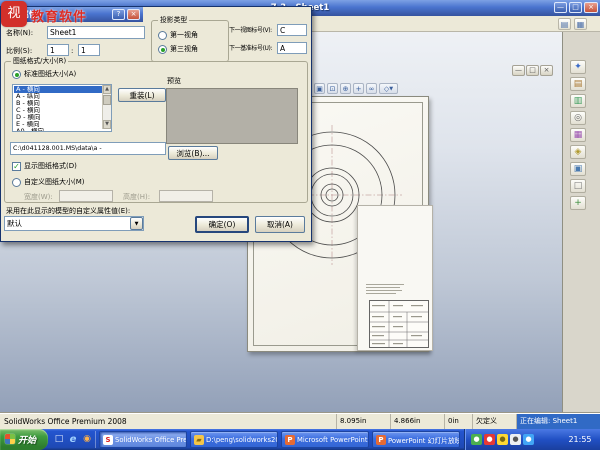  Describe the element at coordinates (58, 110) in the screenshot. I see `list-item: C - 横向` at that location.